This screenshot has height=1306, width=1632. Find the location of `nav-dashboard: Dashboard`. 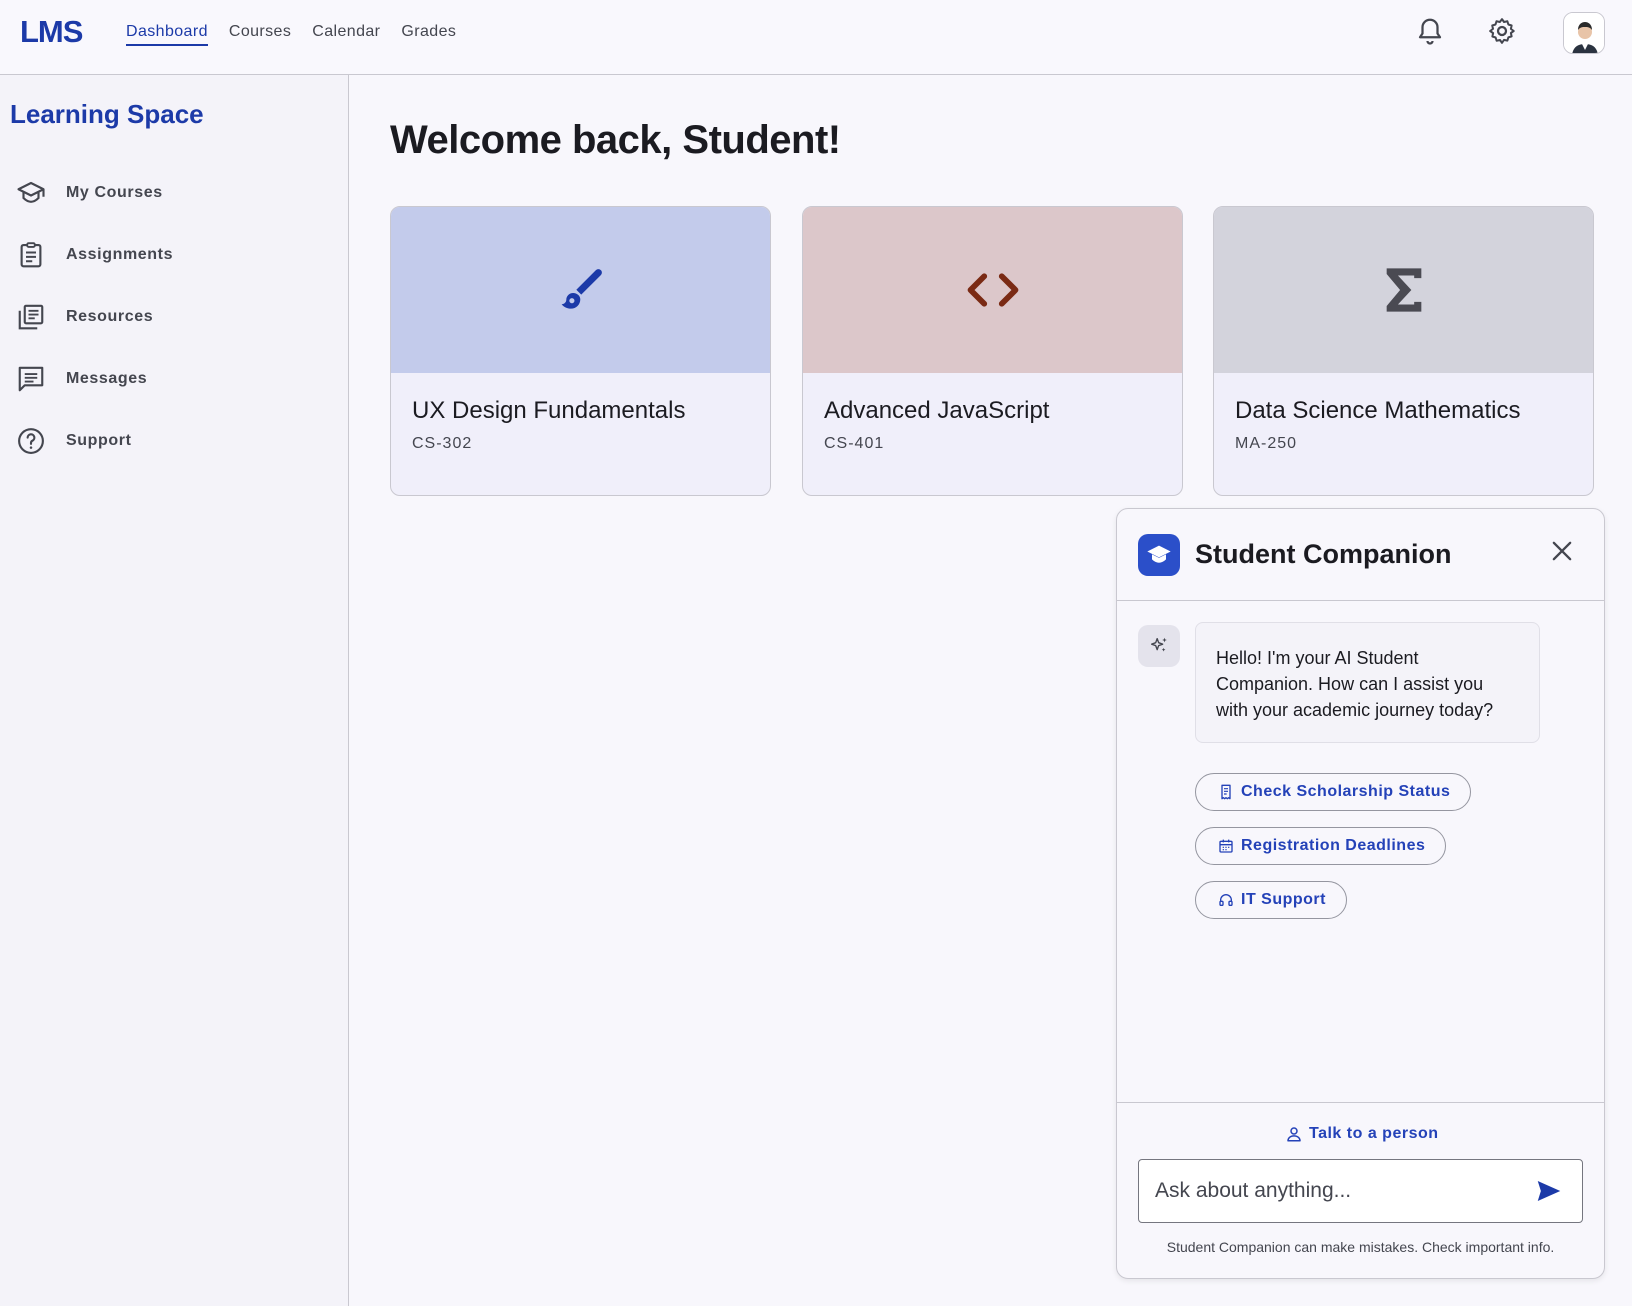

nav-dashboard: Dashboard is located at coordinates (167, 37).